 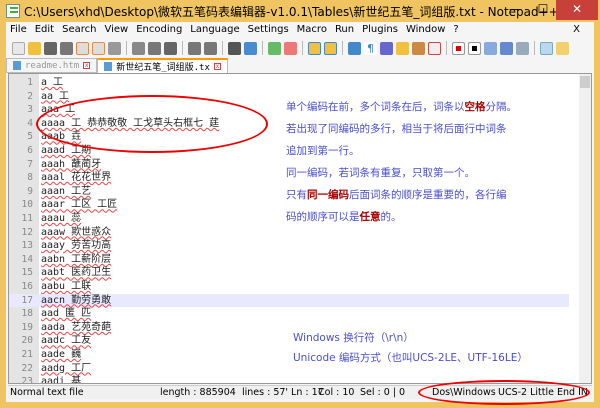 I want to click on line-number: 23, so click(x=27, y=380).